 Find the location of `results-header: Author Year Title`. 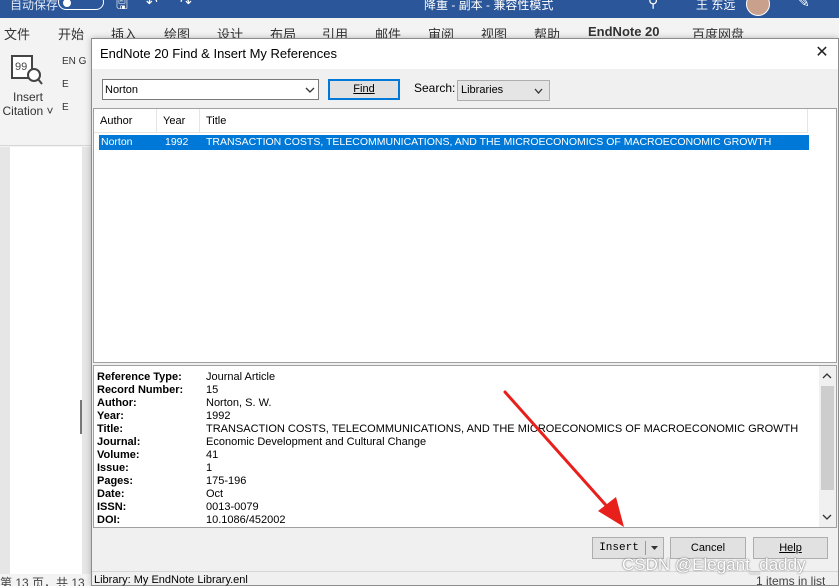

results-header: Author Year Title is located at coordinates (451, 121).